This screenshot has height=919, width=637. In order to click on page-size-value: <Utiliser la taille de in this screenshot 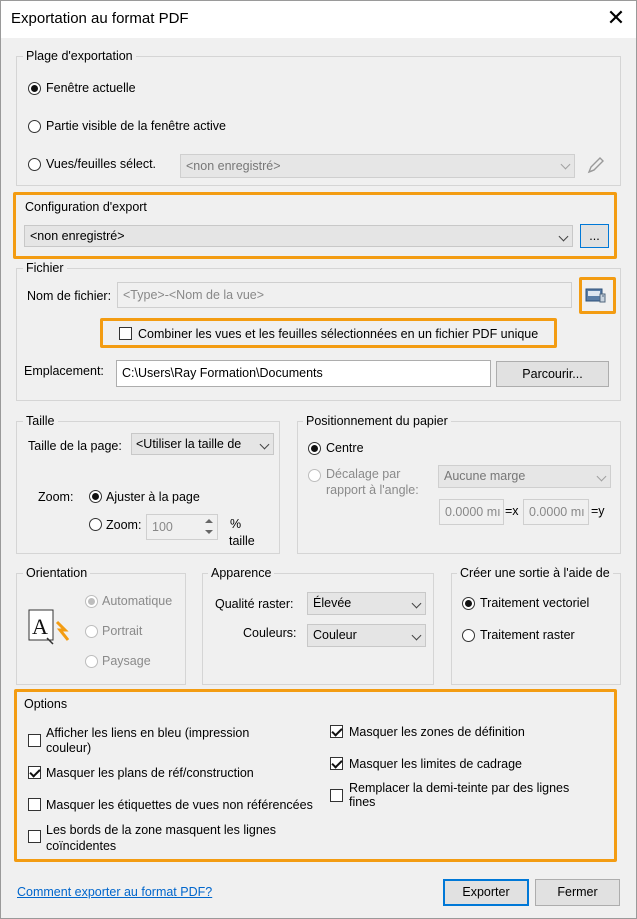, I will do `click(189, 444)`.